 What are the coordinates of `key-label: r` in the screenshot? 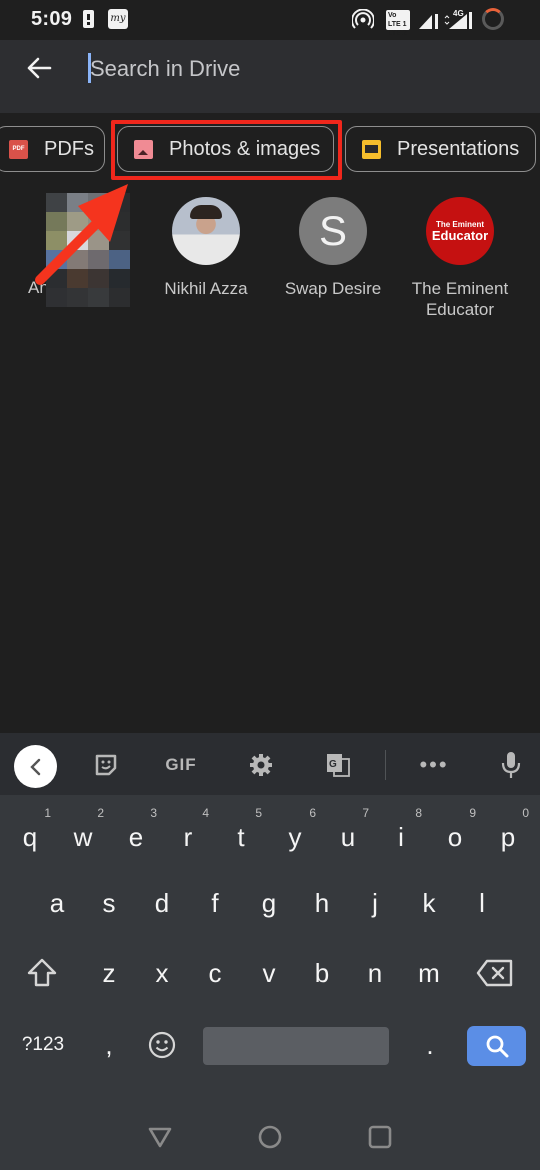 It's located at (188, 837).